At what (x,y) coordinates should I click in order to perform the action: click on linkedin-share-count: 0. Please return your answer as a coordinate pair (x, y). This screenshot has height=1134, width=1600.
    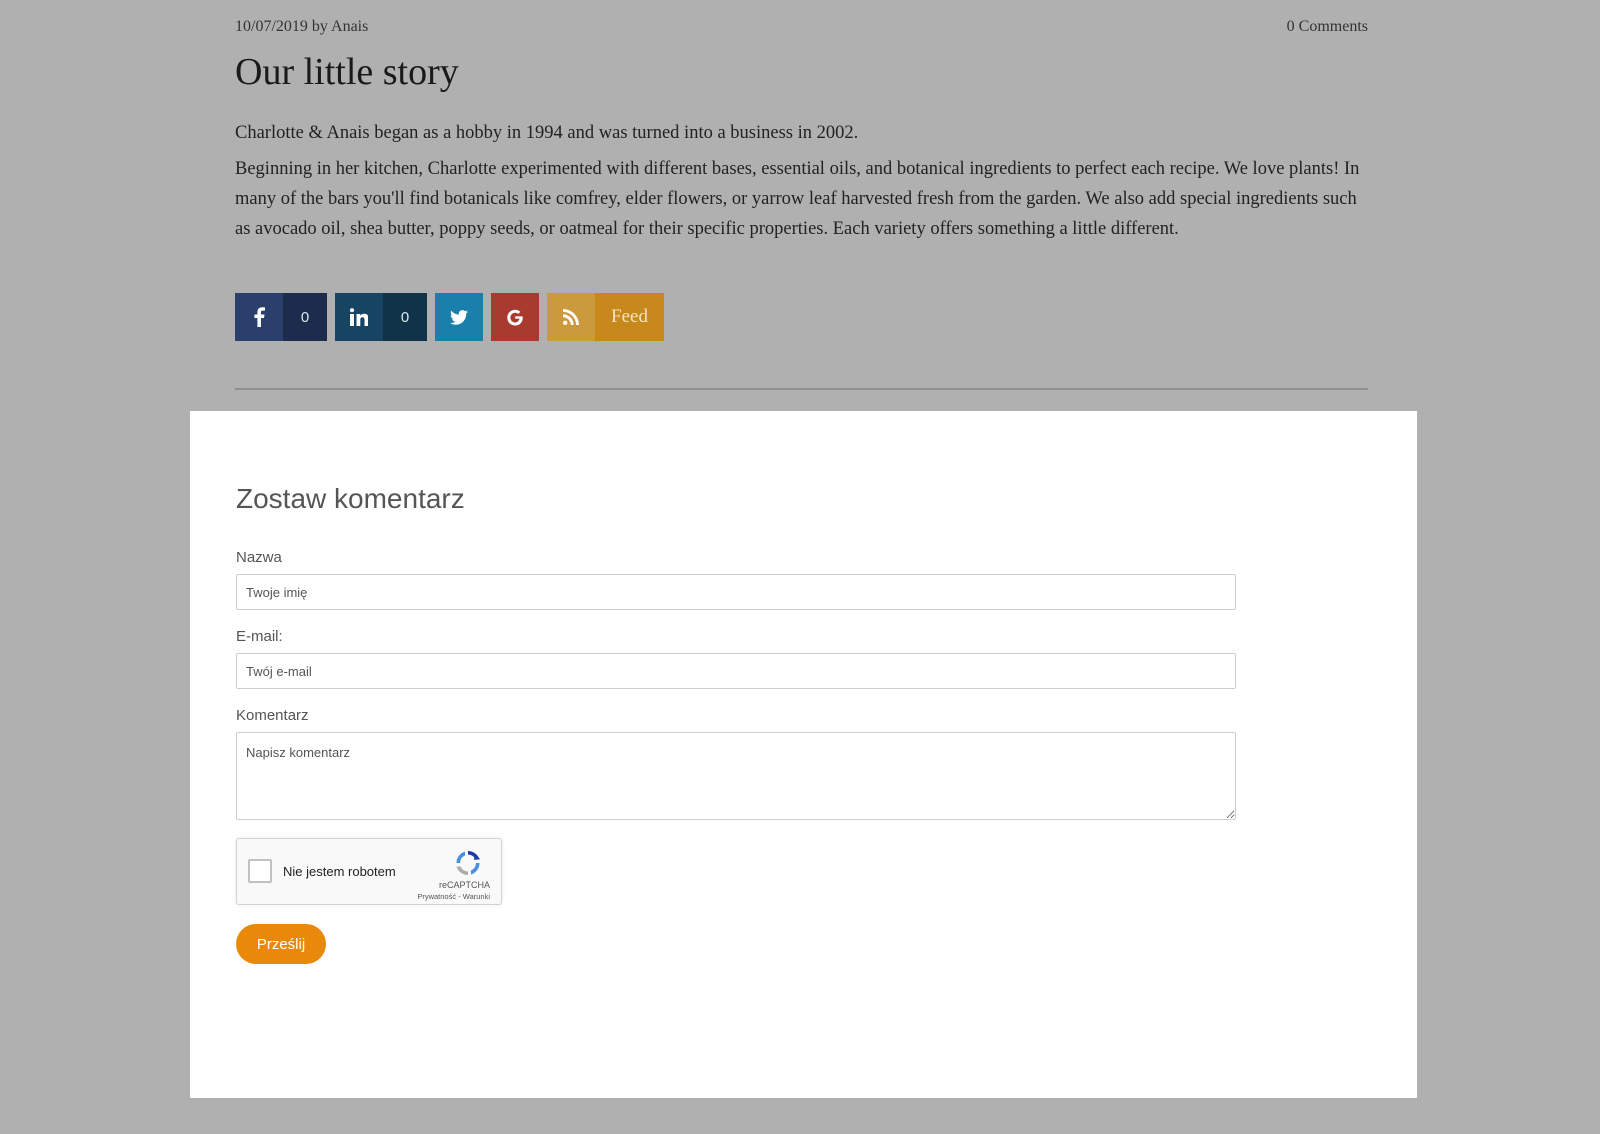
    Looking at the image, I should click on (405, 317).